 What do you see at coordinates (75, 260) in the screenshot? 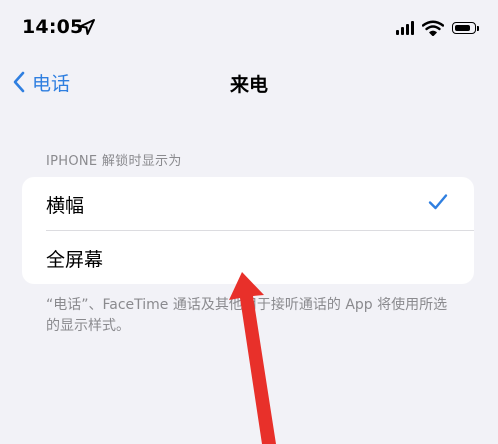
I see `option-full-screen-label: 全屏幕` at bounding box center [75, 260].